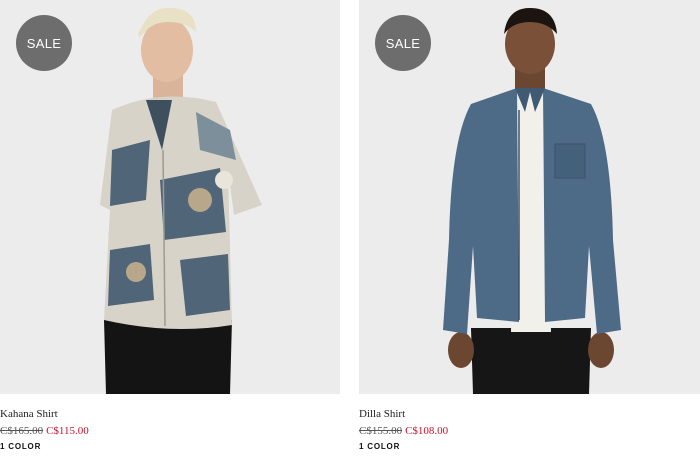 This screenshot has width=700, height=458. Describe the element at coordinates (381, 431) in the screenshot. I see `original-price: C$155.00` at that location.